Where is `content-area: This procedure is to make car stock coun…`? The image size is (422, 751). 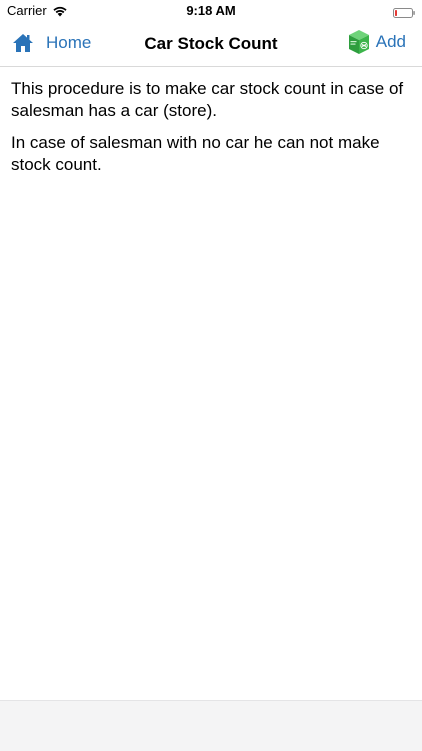
content-area: This procedure is to make car stock coun… is located at coordinates (211, 132).